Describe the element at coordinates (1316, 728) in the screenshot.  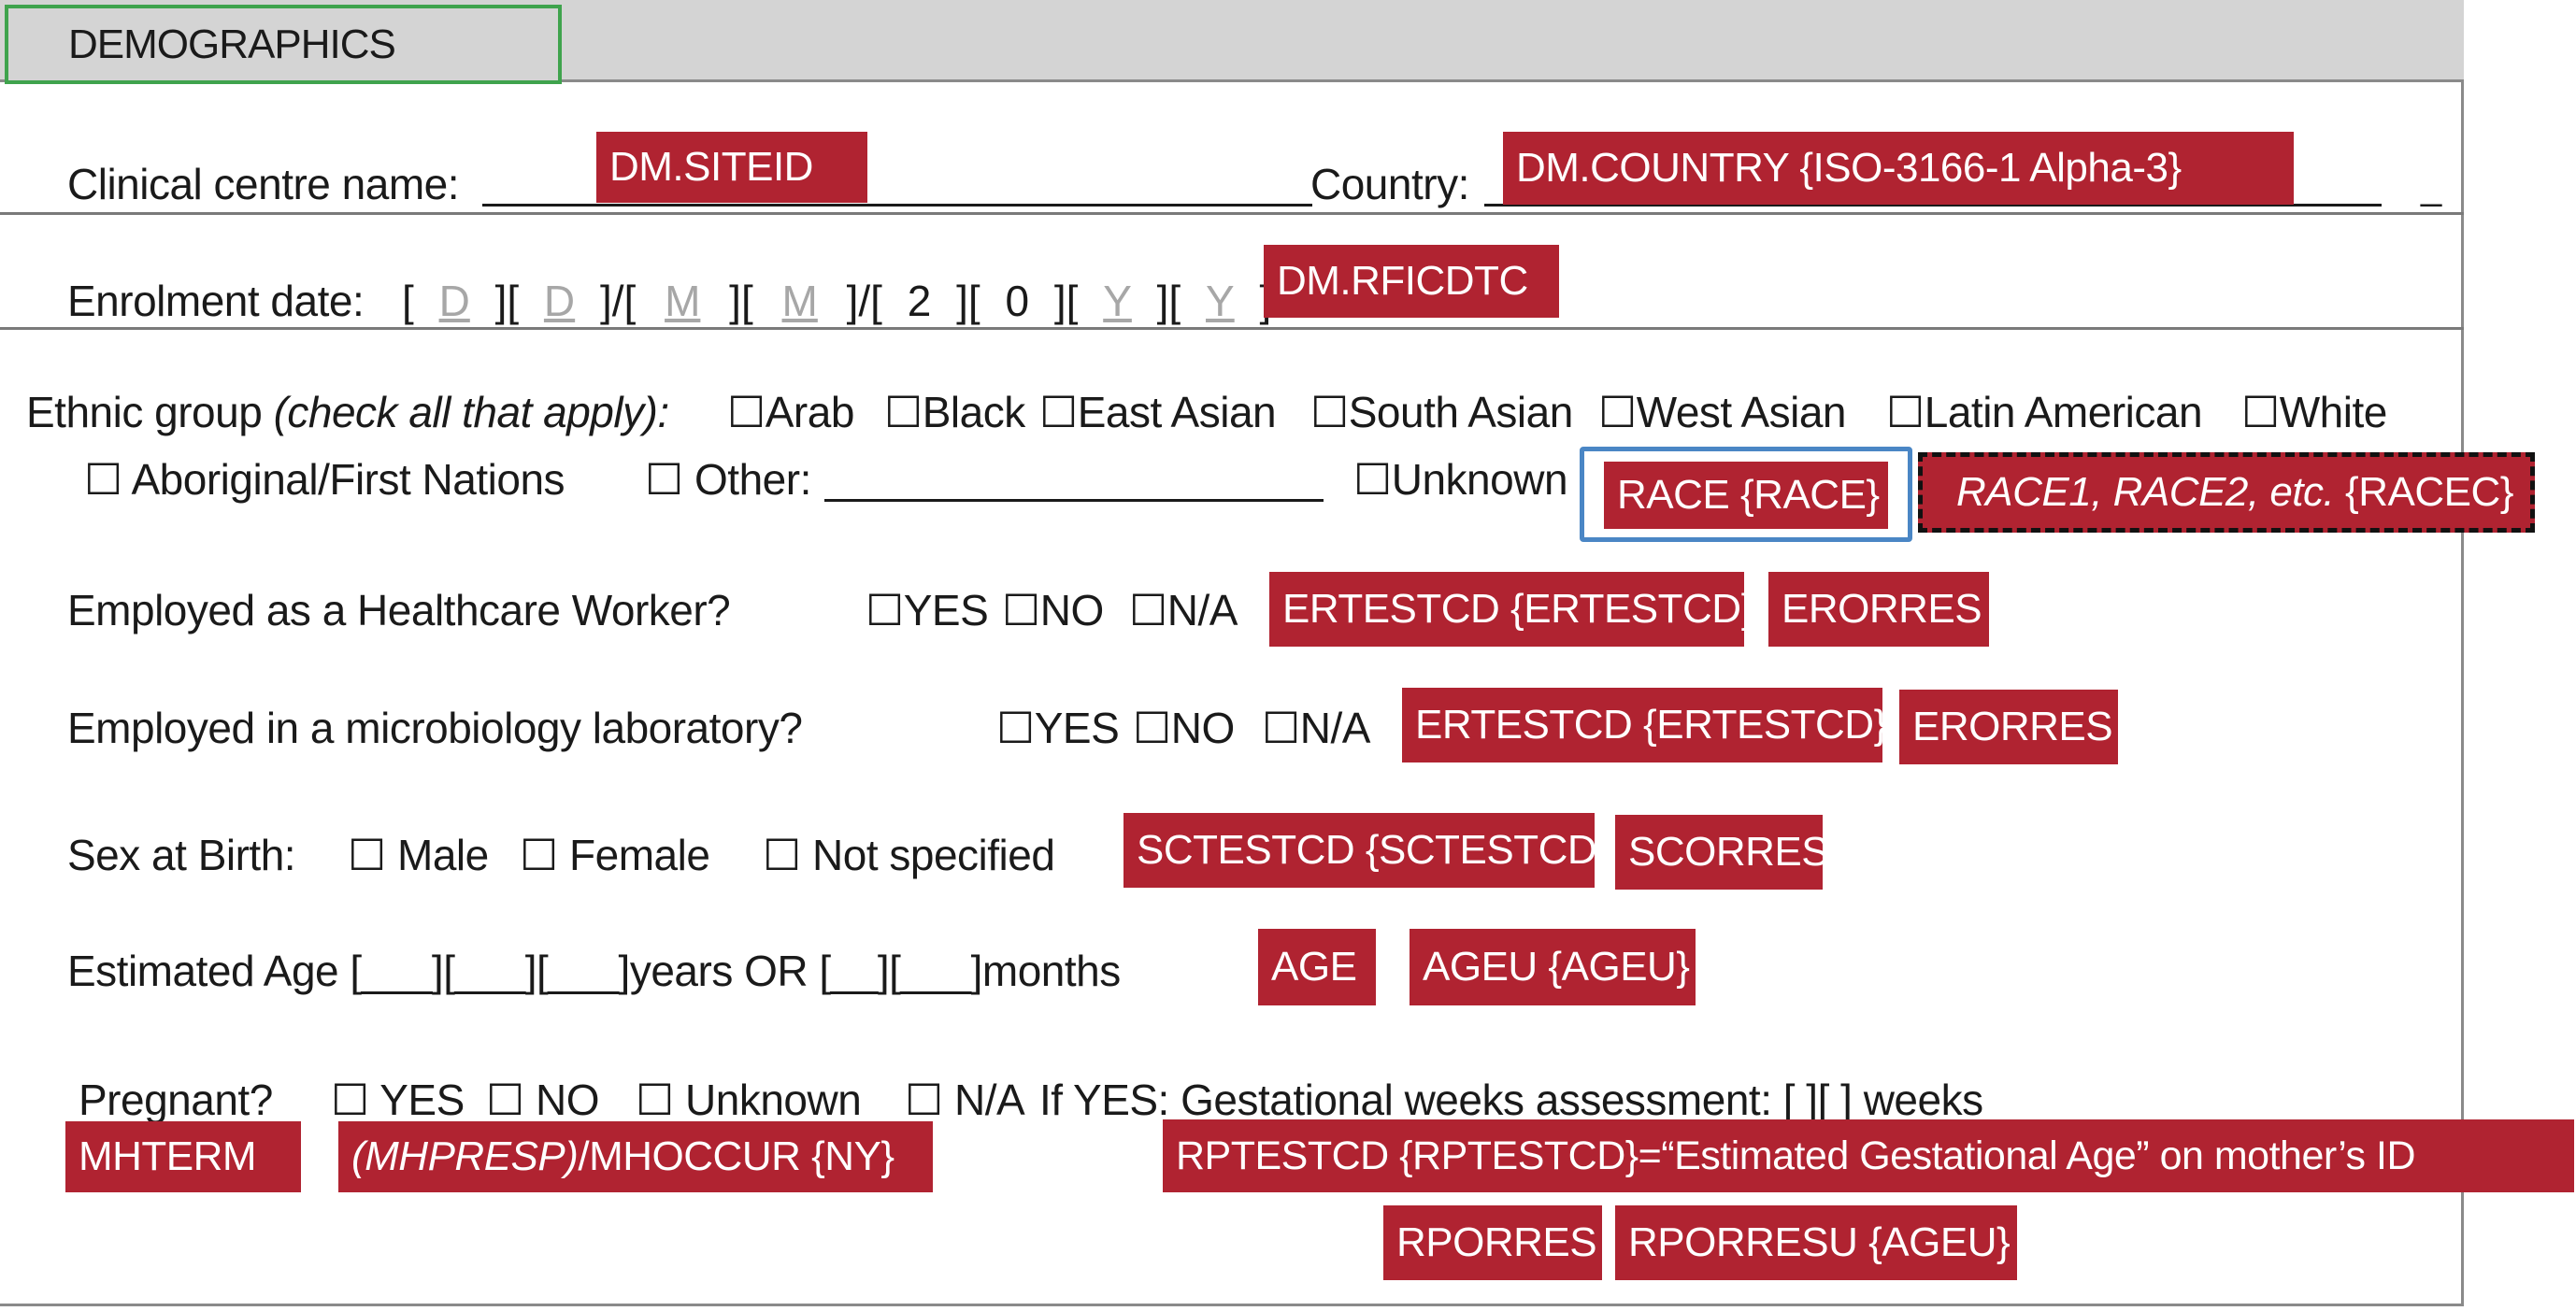
I see `microlab-option-na: ☐N/A` at that location.